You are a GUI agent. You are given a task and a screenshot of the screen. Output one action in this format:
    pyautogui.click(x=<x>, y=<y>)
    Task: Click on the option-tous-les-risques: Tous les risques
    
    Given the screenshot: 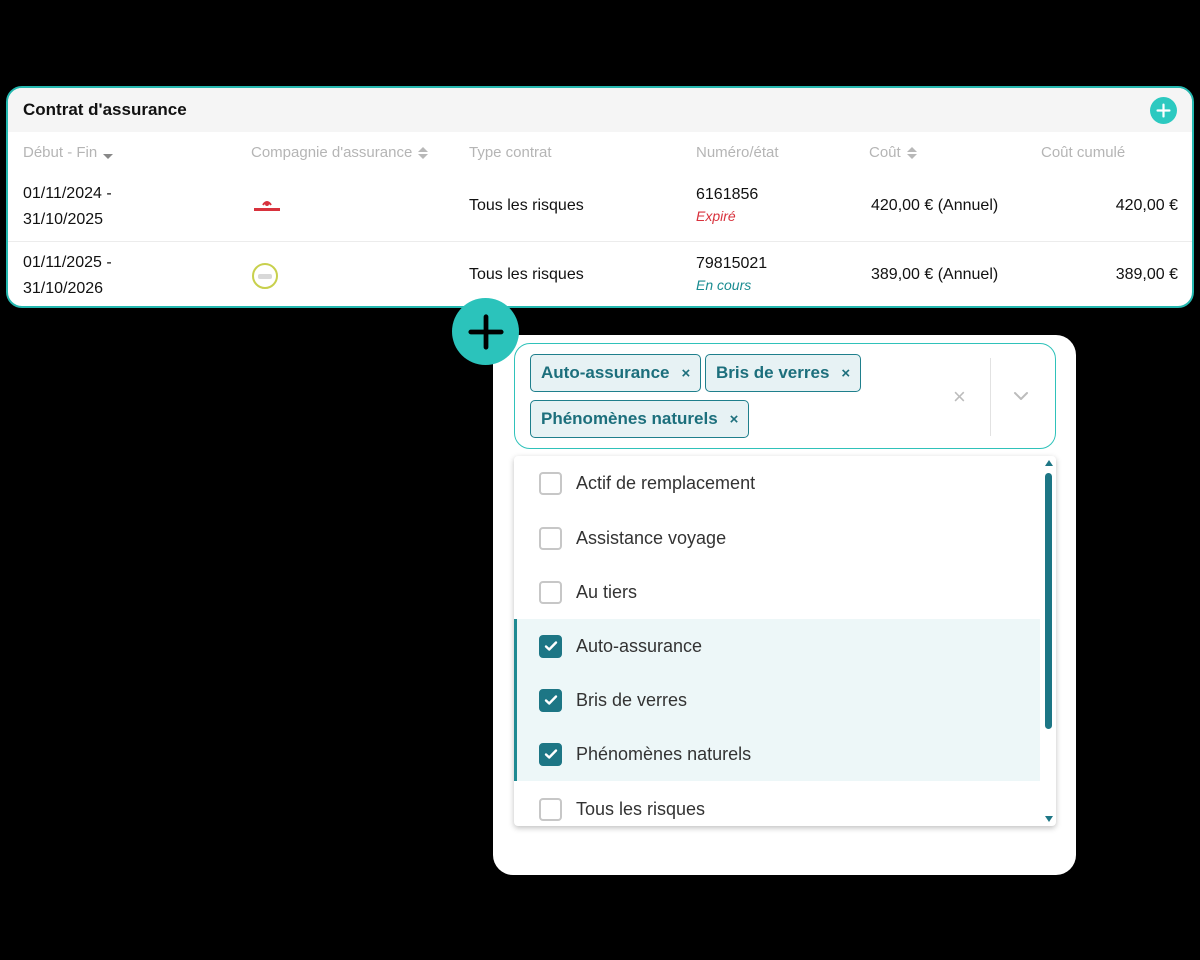 What is the action you would take?
    pyautogui.click(x=777, y=804)
    